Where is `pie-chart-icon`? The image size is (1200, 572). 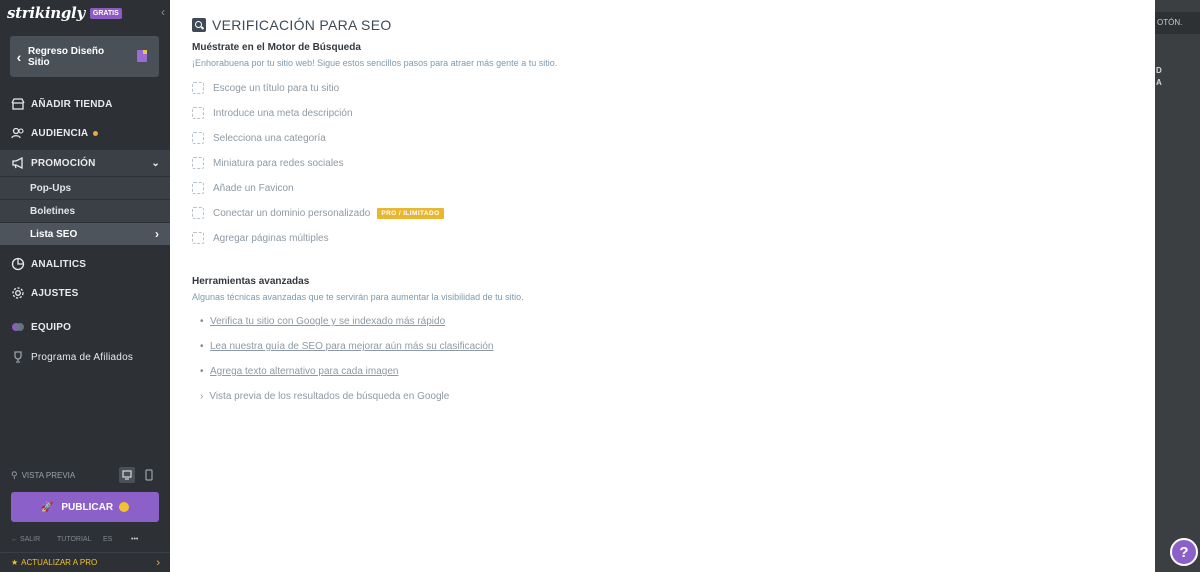 pie-chart-icon is located at coordinates (18, 264).